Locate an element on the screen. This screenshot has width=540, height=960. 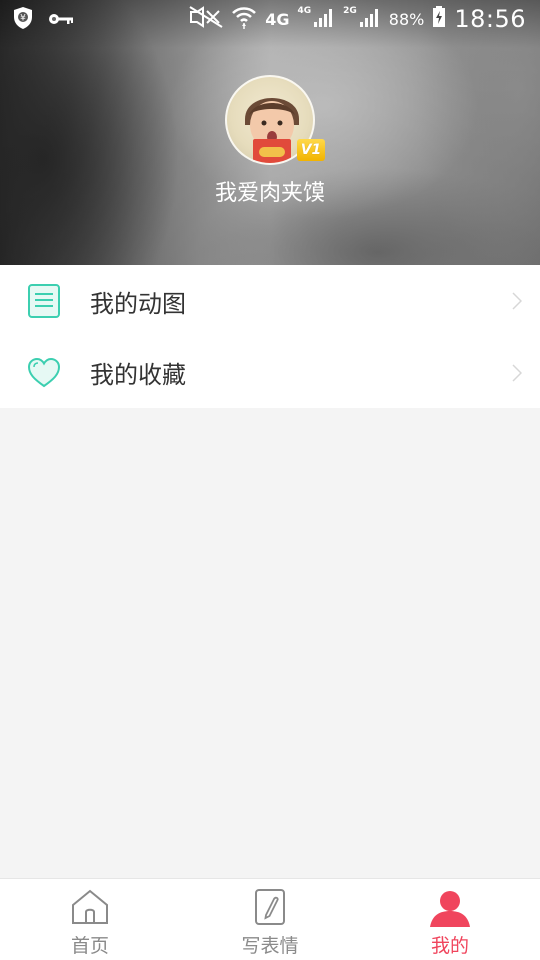
nav-item-me: 我的 is located at coordinates (450, 919).